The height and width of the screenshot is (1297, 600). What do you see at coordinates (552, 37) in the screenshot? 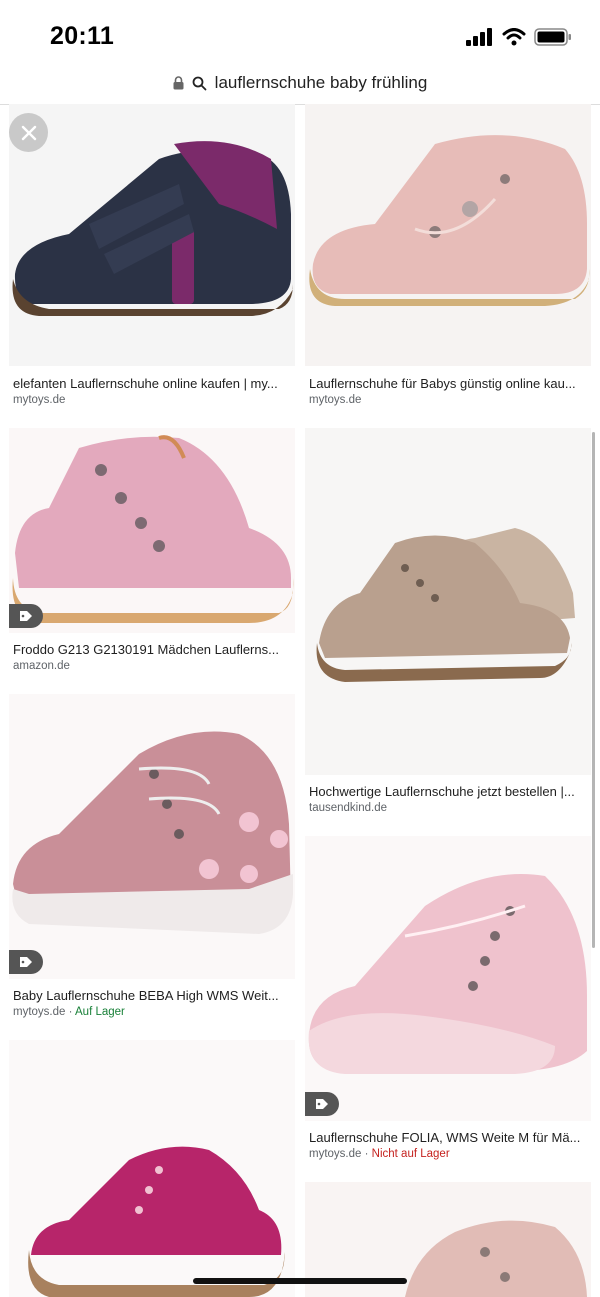
I see `battery-icon` at bounding box center [552, 37].